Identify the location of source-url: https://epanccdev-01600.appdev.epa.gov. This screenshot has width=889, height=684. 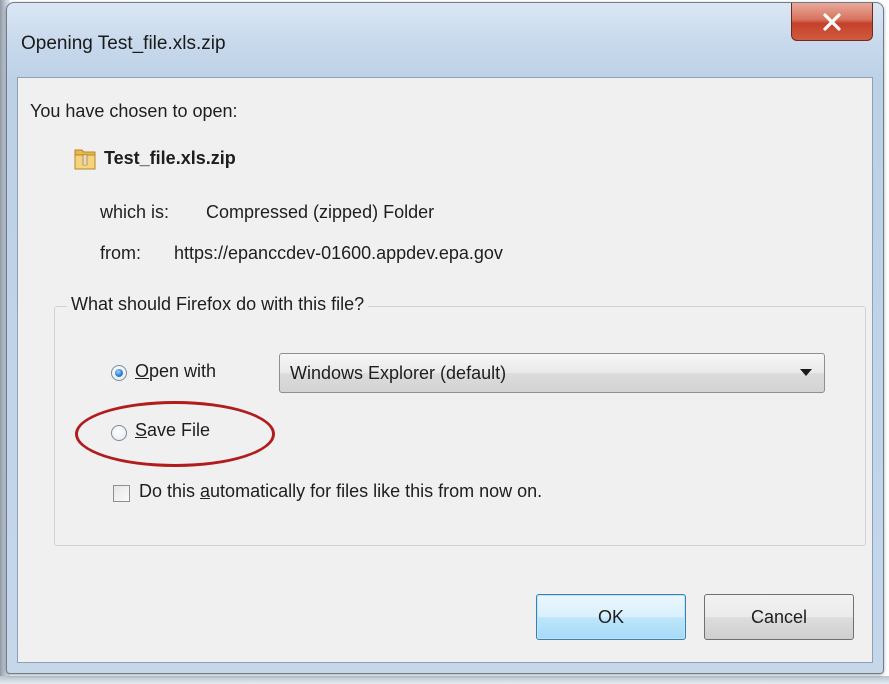
(338, 253).